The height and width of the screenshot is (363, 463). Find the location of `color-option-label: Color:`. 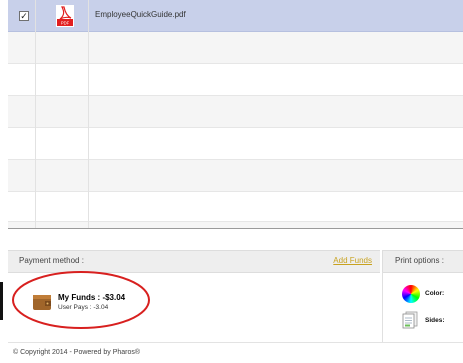

color-option-label: Color: is located at coordinates (435, 293).